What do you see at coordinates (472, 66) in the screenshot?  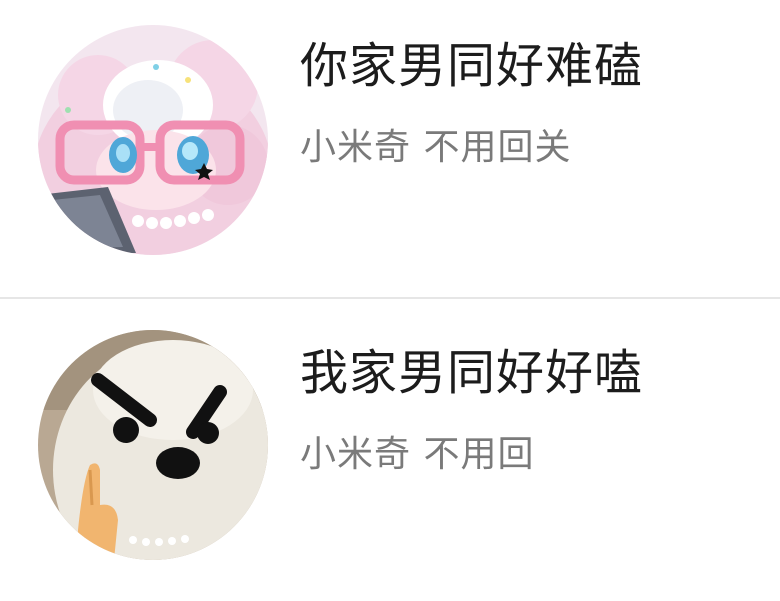 I see `conversation-title: 你家男同好难磕` at bounding box center [472, 66].